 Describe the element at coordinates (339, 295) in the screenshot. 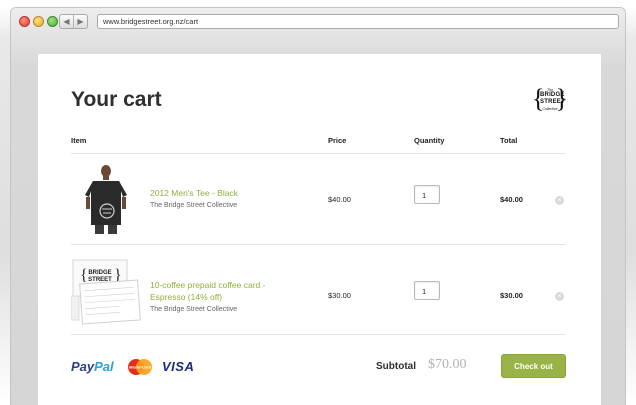

I see `unit-price: $30.00` at that location.